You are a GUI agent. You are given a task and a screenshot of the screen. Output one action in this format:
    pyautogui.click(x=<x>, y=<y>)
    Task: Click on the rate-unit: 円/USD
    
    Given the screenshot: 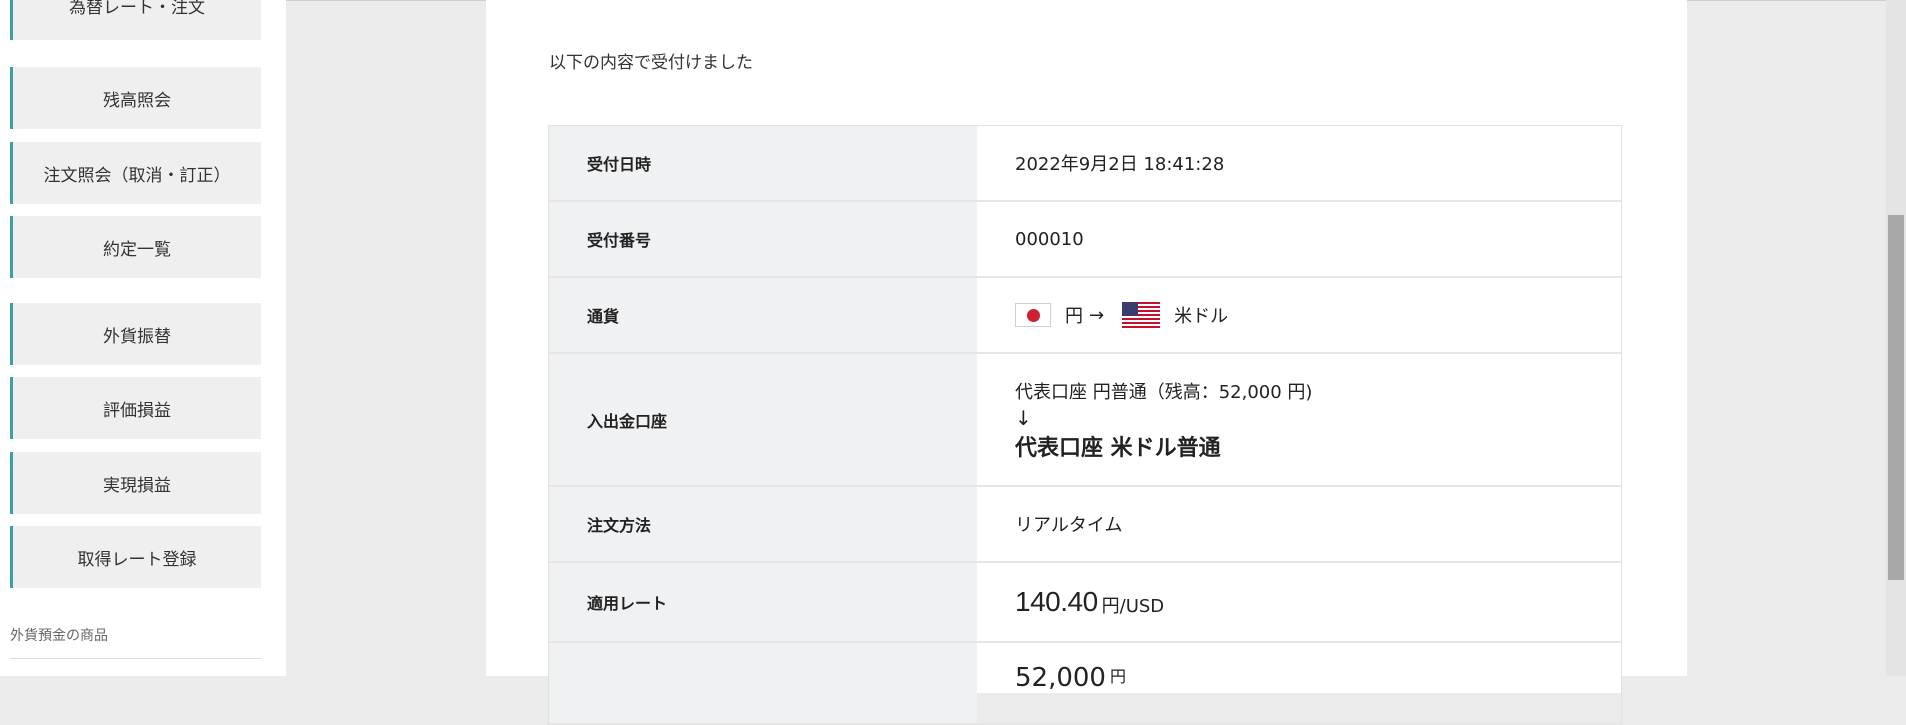 What is the action you would take?
    pyautogui.click(x=1133, y=606)
    